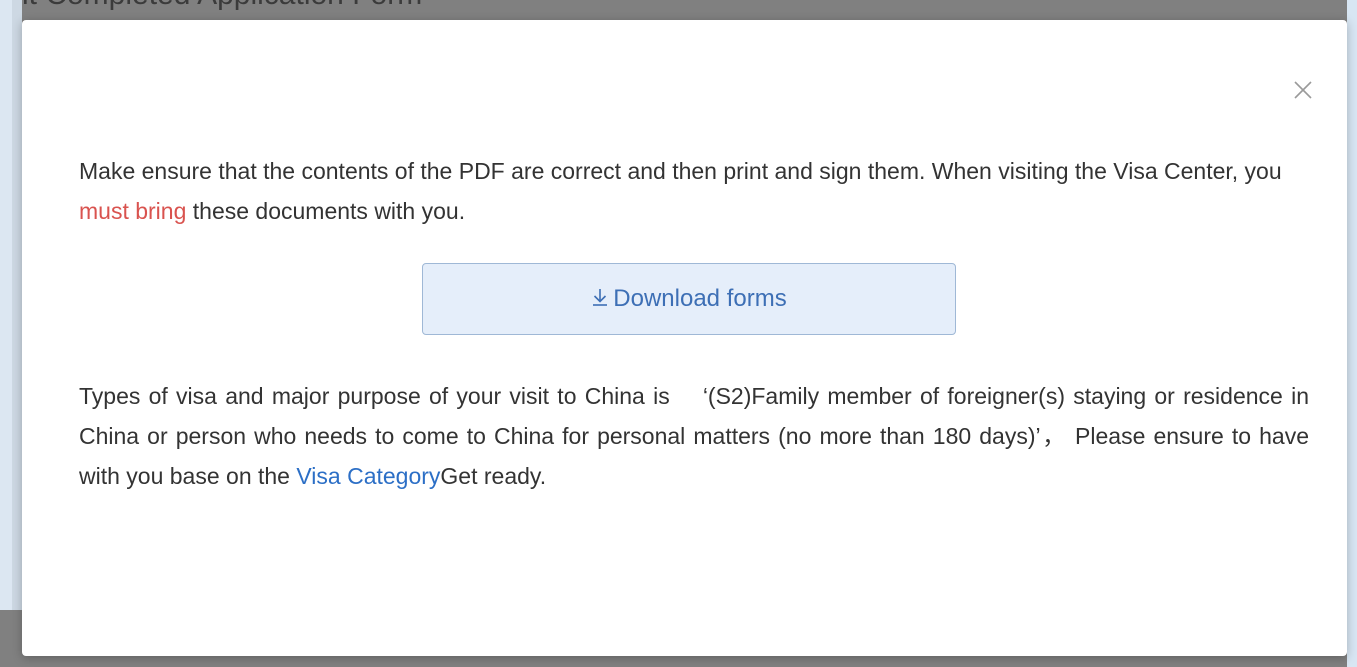 Image resolution: width=1357 pixels, height=667 pixels. I want to click on close-button, so click(1303, 90).